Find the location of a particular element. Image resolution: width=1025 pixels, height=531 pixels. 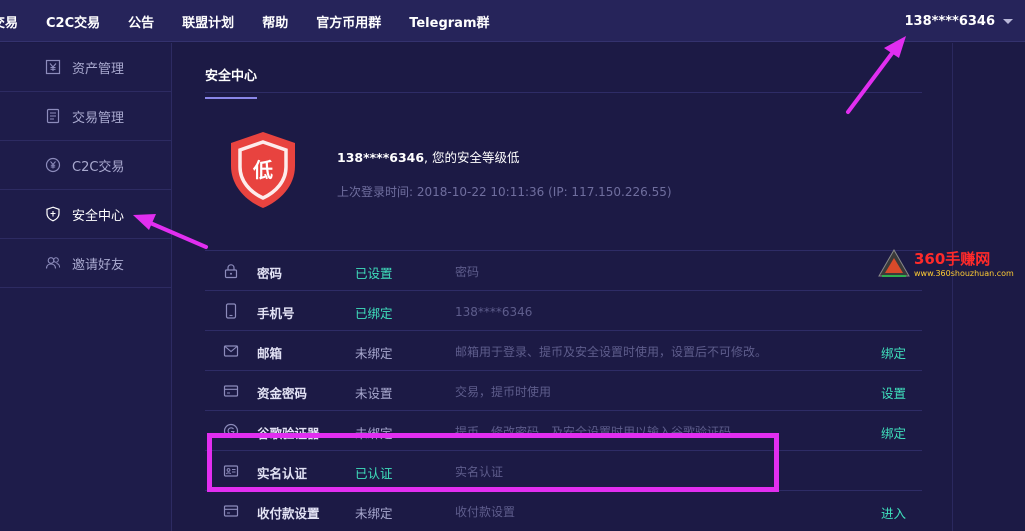

document-icon is located at coordinates (53, 116).